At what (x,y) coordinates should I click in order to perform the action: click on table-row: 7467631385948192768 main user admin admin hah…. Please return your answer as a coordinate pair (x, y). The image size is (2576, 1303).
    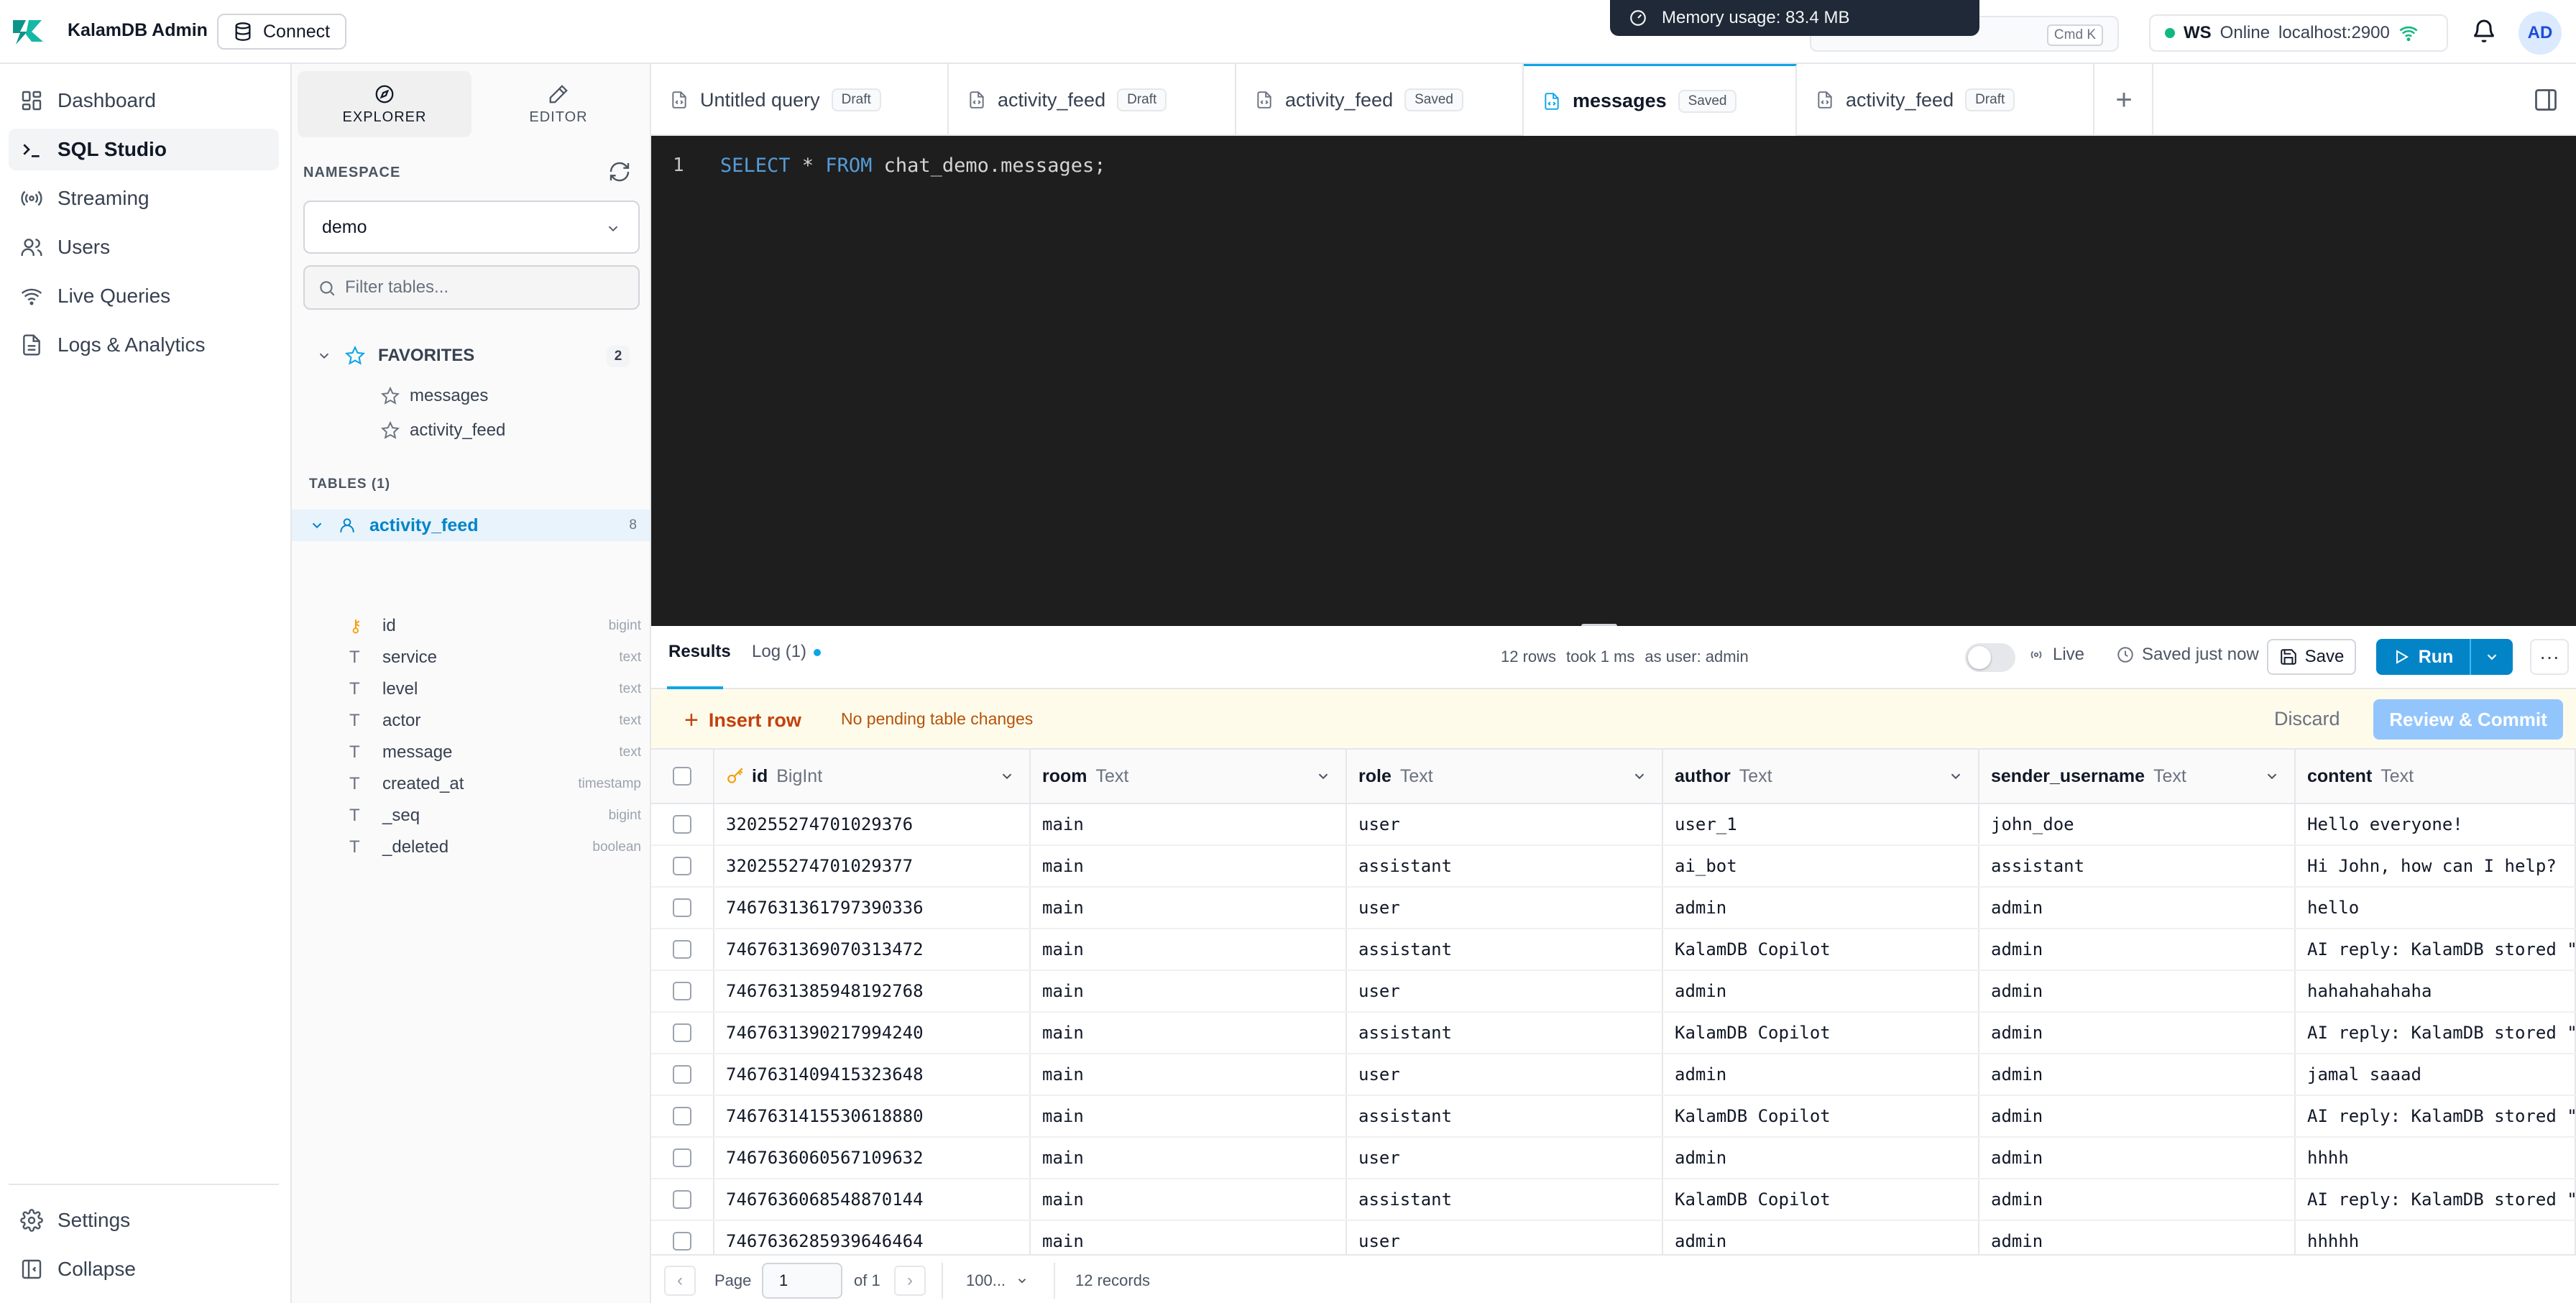
    Looking at the image, I should click on (1613, 992).